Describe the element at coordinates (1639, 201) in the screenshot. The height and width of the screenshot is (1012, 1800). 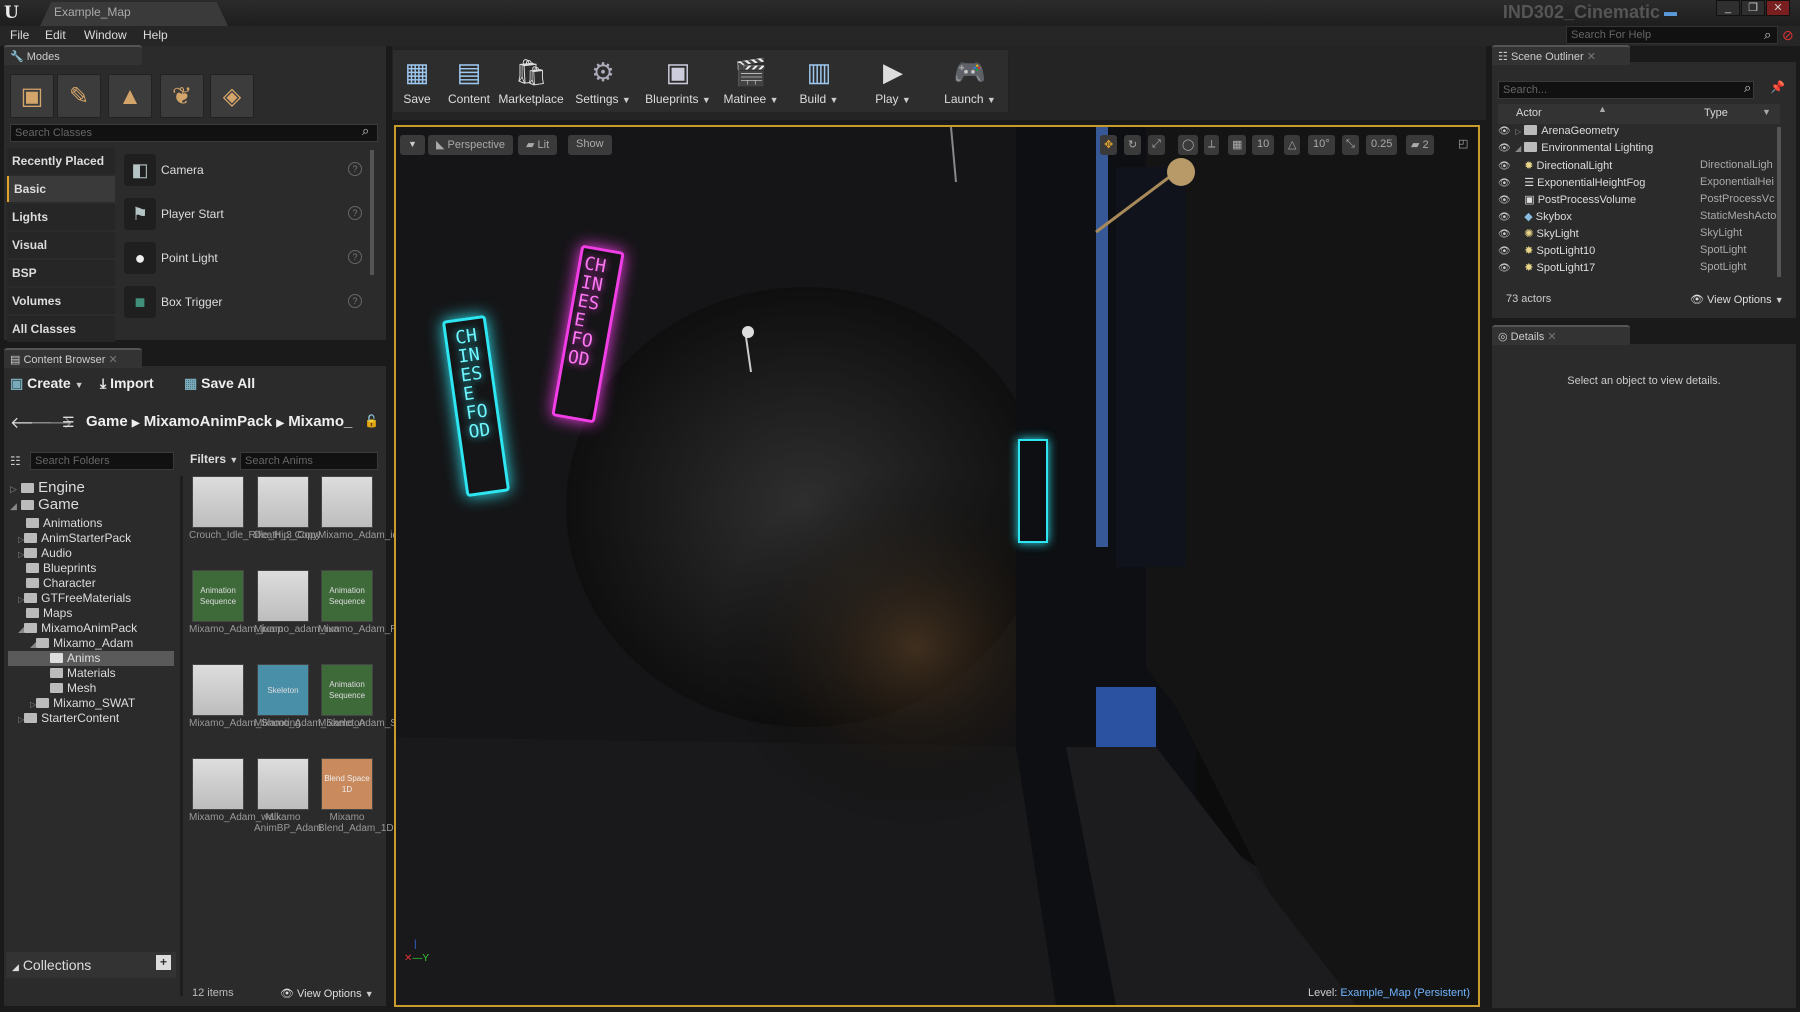
I see `outliner-row: 👁 ▣ PostProcessVolume PostProcessVc` at that location.